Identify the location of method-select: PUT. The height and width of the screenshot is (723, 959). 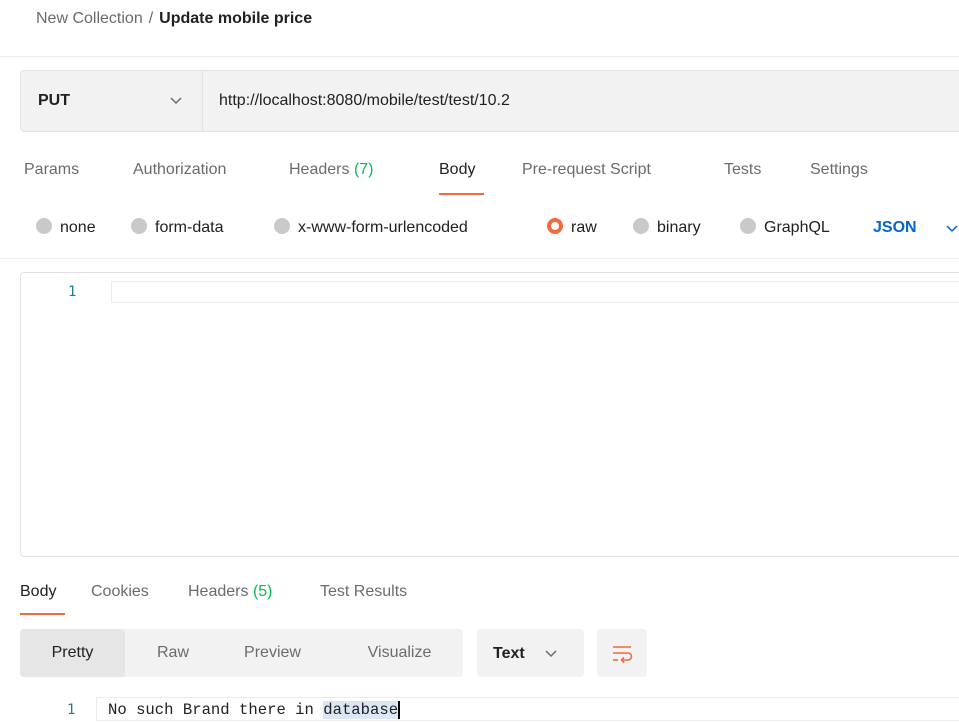
(112, 101).